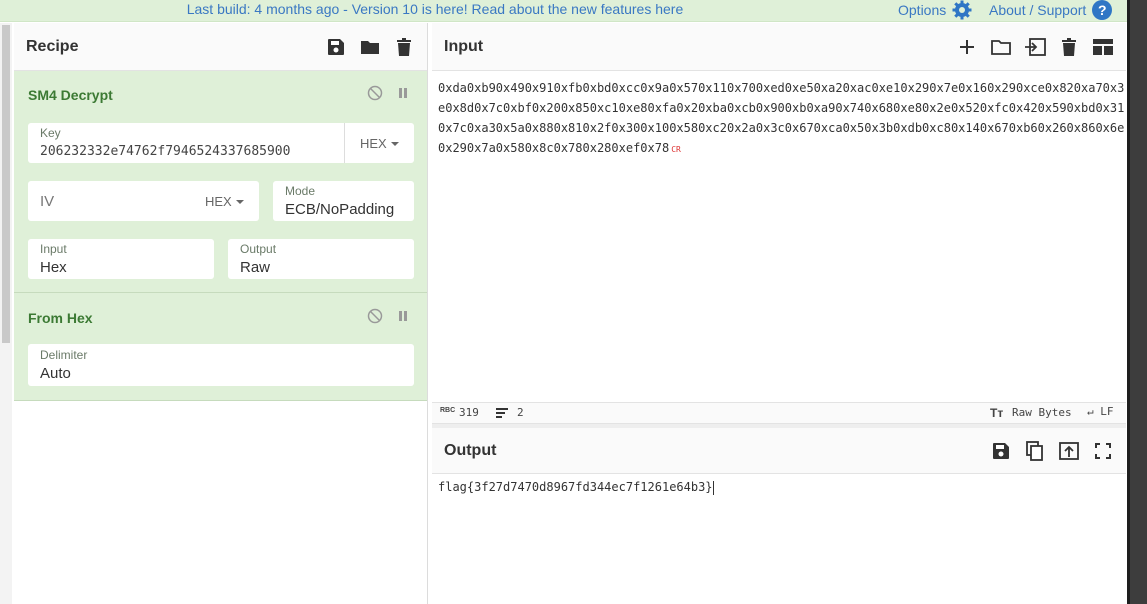 The image size is (1147, 604). Describe the element at coordinates (60, 318) in the screenshot. I see `operation-title: From Hex` at that location.